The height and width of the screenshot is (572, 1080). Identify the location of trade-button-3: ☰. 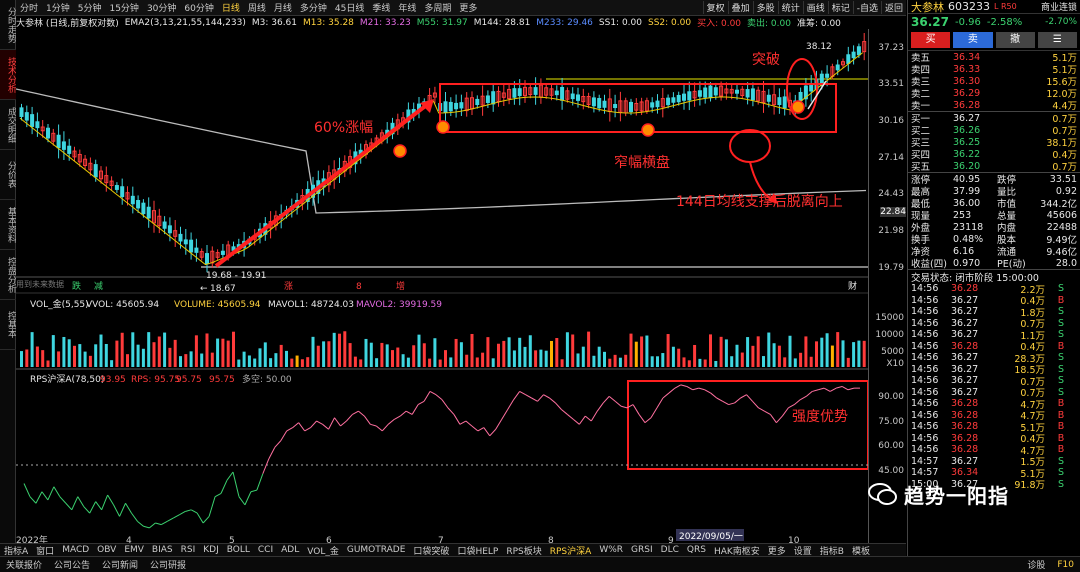
(1057, 40).